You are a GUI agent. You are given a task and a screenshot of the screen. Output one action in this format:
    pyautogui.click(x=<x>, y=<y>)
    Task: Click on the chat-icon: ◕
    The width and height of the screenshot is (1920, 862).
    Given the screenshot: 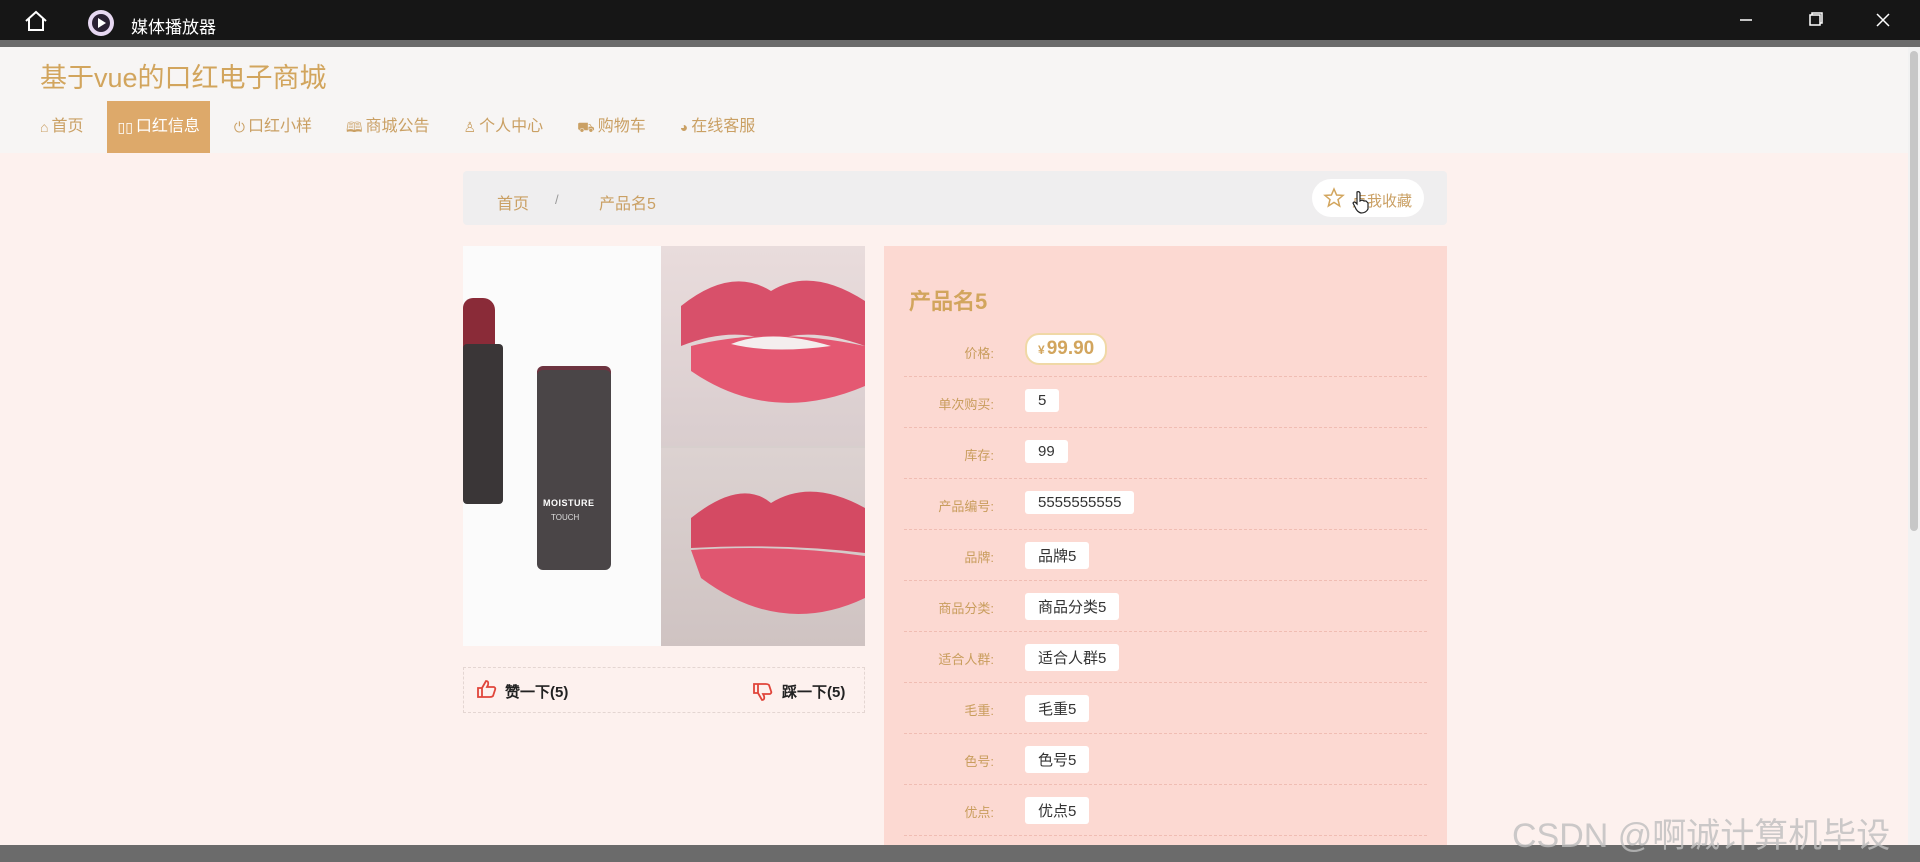 What is the action you would take?
    pyautogui.click(x=684, y=127)
    